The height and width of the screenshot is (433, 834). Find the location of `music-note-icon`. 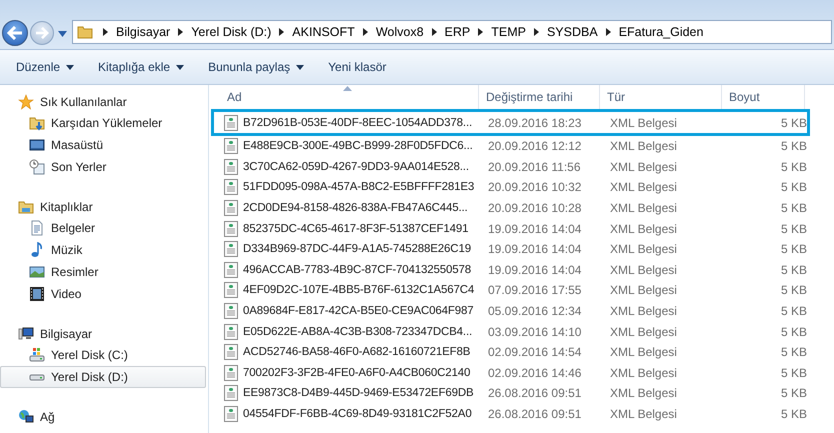

music-note-icon is located at coordinates (37, 250).